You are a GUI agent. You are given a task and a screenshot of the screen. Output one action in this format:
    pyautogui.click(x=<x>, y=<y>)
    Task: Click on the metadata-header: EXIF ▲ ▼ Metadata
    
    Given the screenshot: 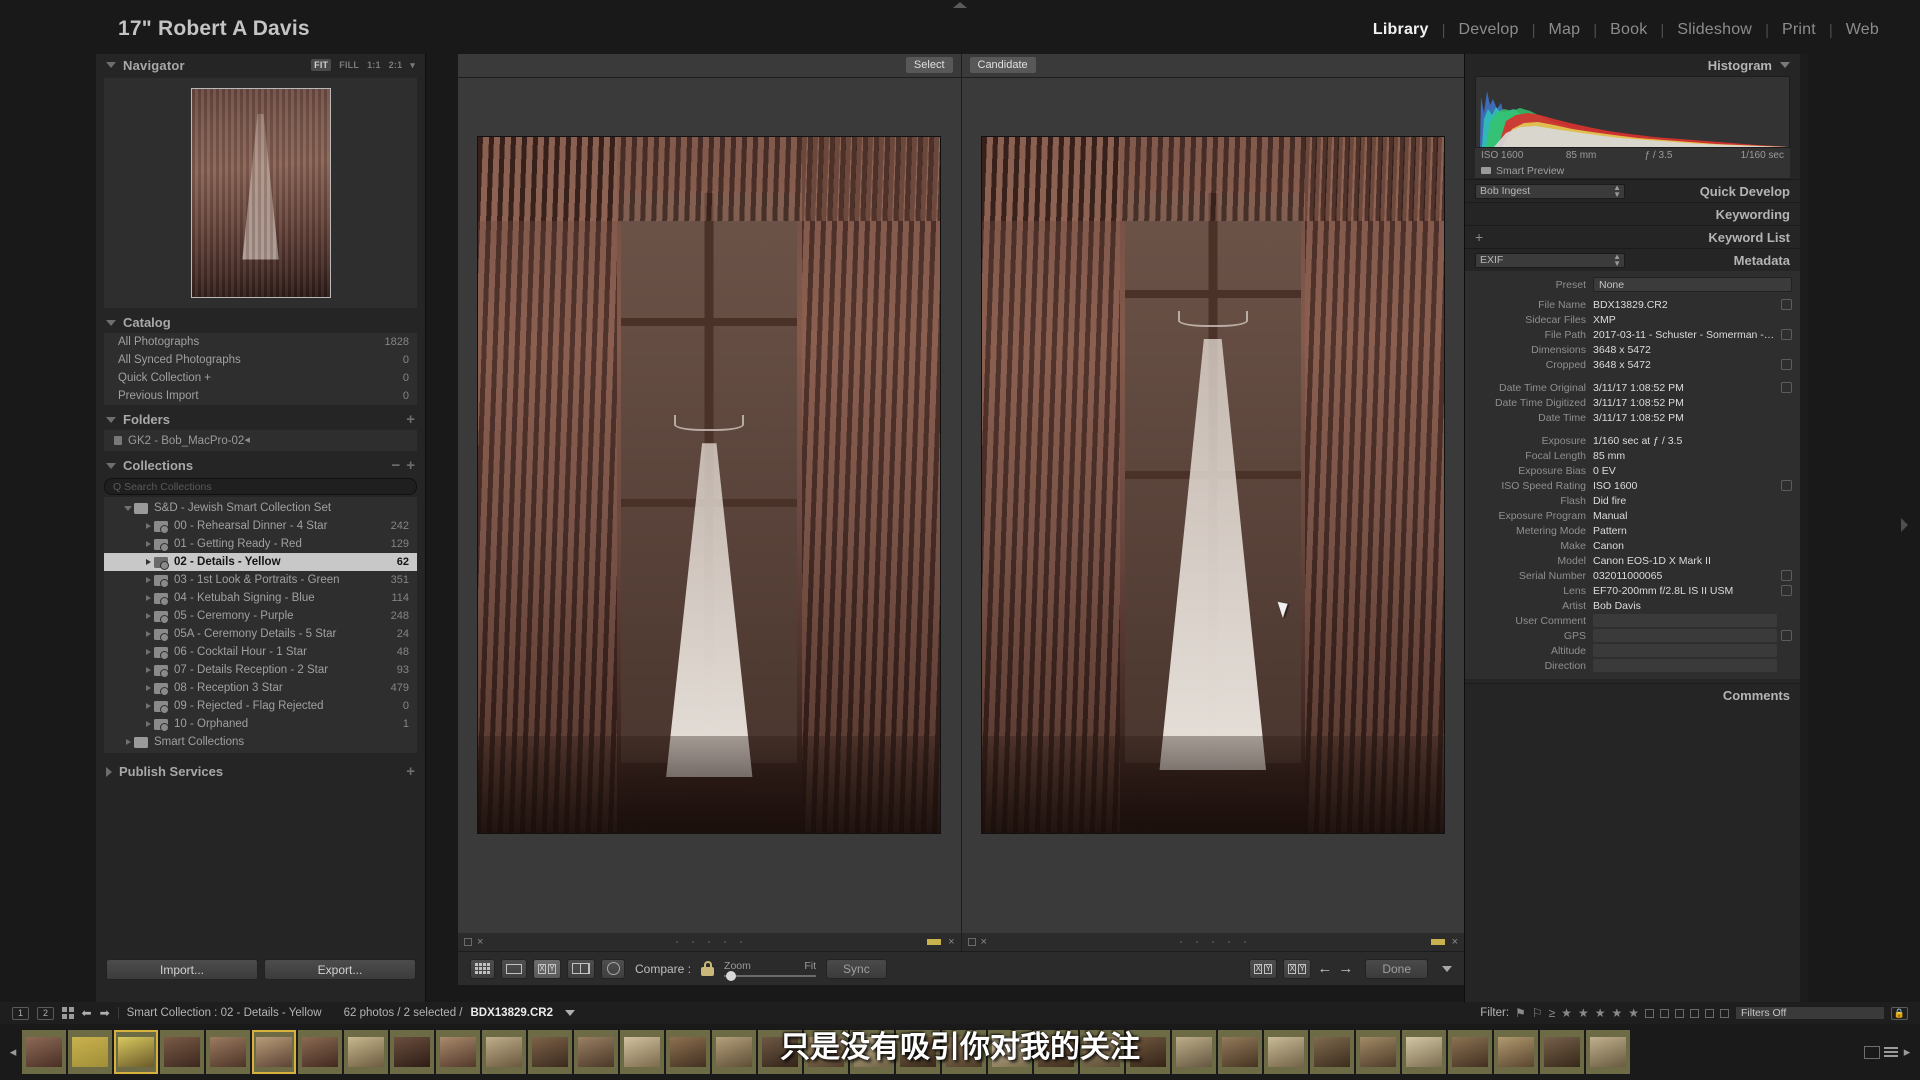 What is the action you would take?
    pyautogui.click(x=1632, y=259)
    